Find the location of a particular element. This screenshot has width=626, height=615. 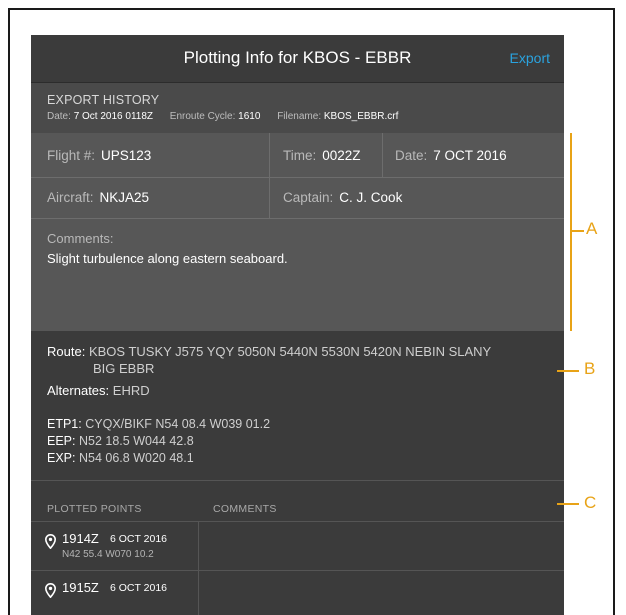

alternates-label: Alternates: is located at coordinates (78, 390).